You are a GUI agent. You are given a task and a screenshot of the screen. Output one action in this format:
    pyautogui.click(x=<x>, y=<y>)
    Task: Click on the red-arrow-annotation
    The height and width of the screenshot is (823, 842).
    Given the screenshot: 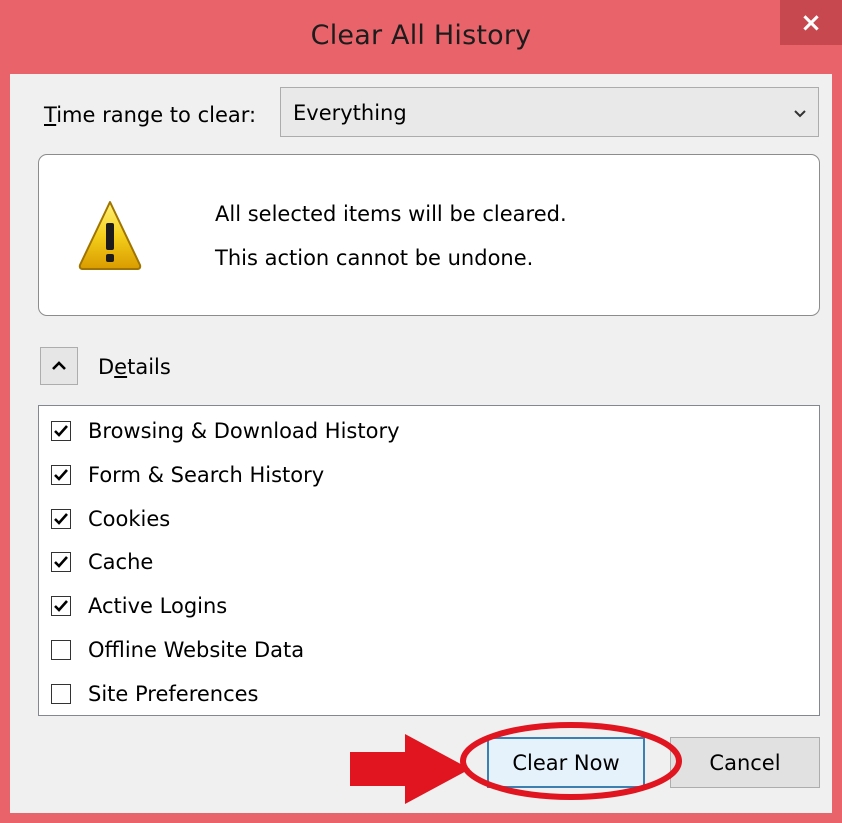 What is the action you would take?
    pyautogui.click(x=410, y=769)
    